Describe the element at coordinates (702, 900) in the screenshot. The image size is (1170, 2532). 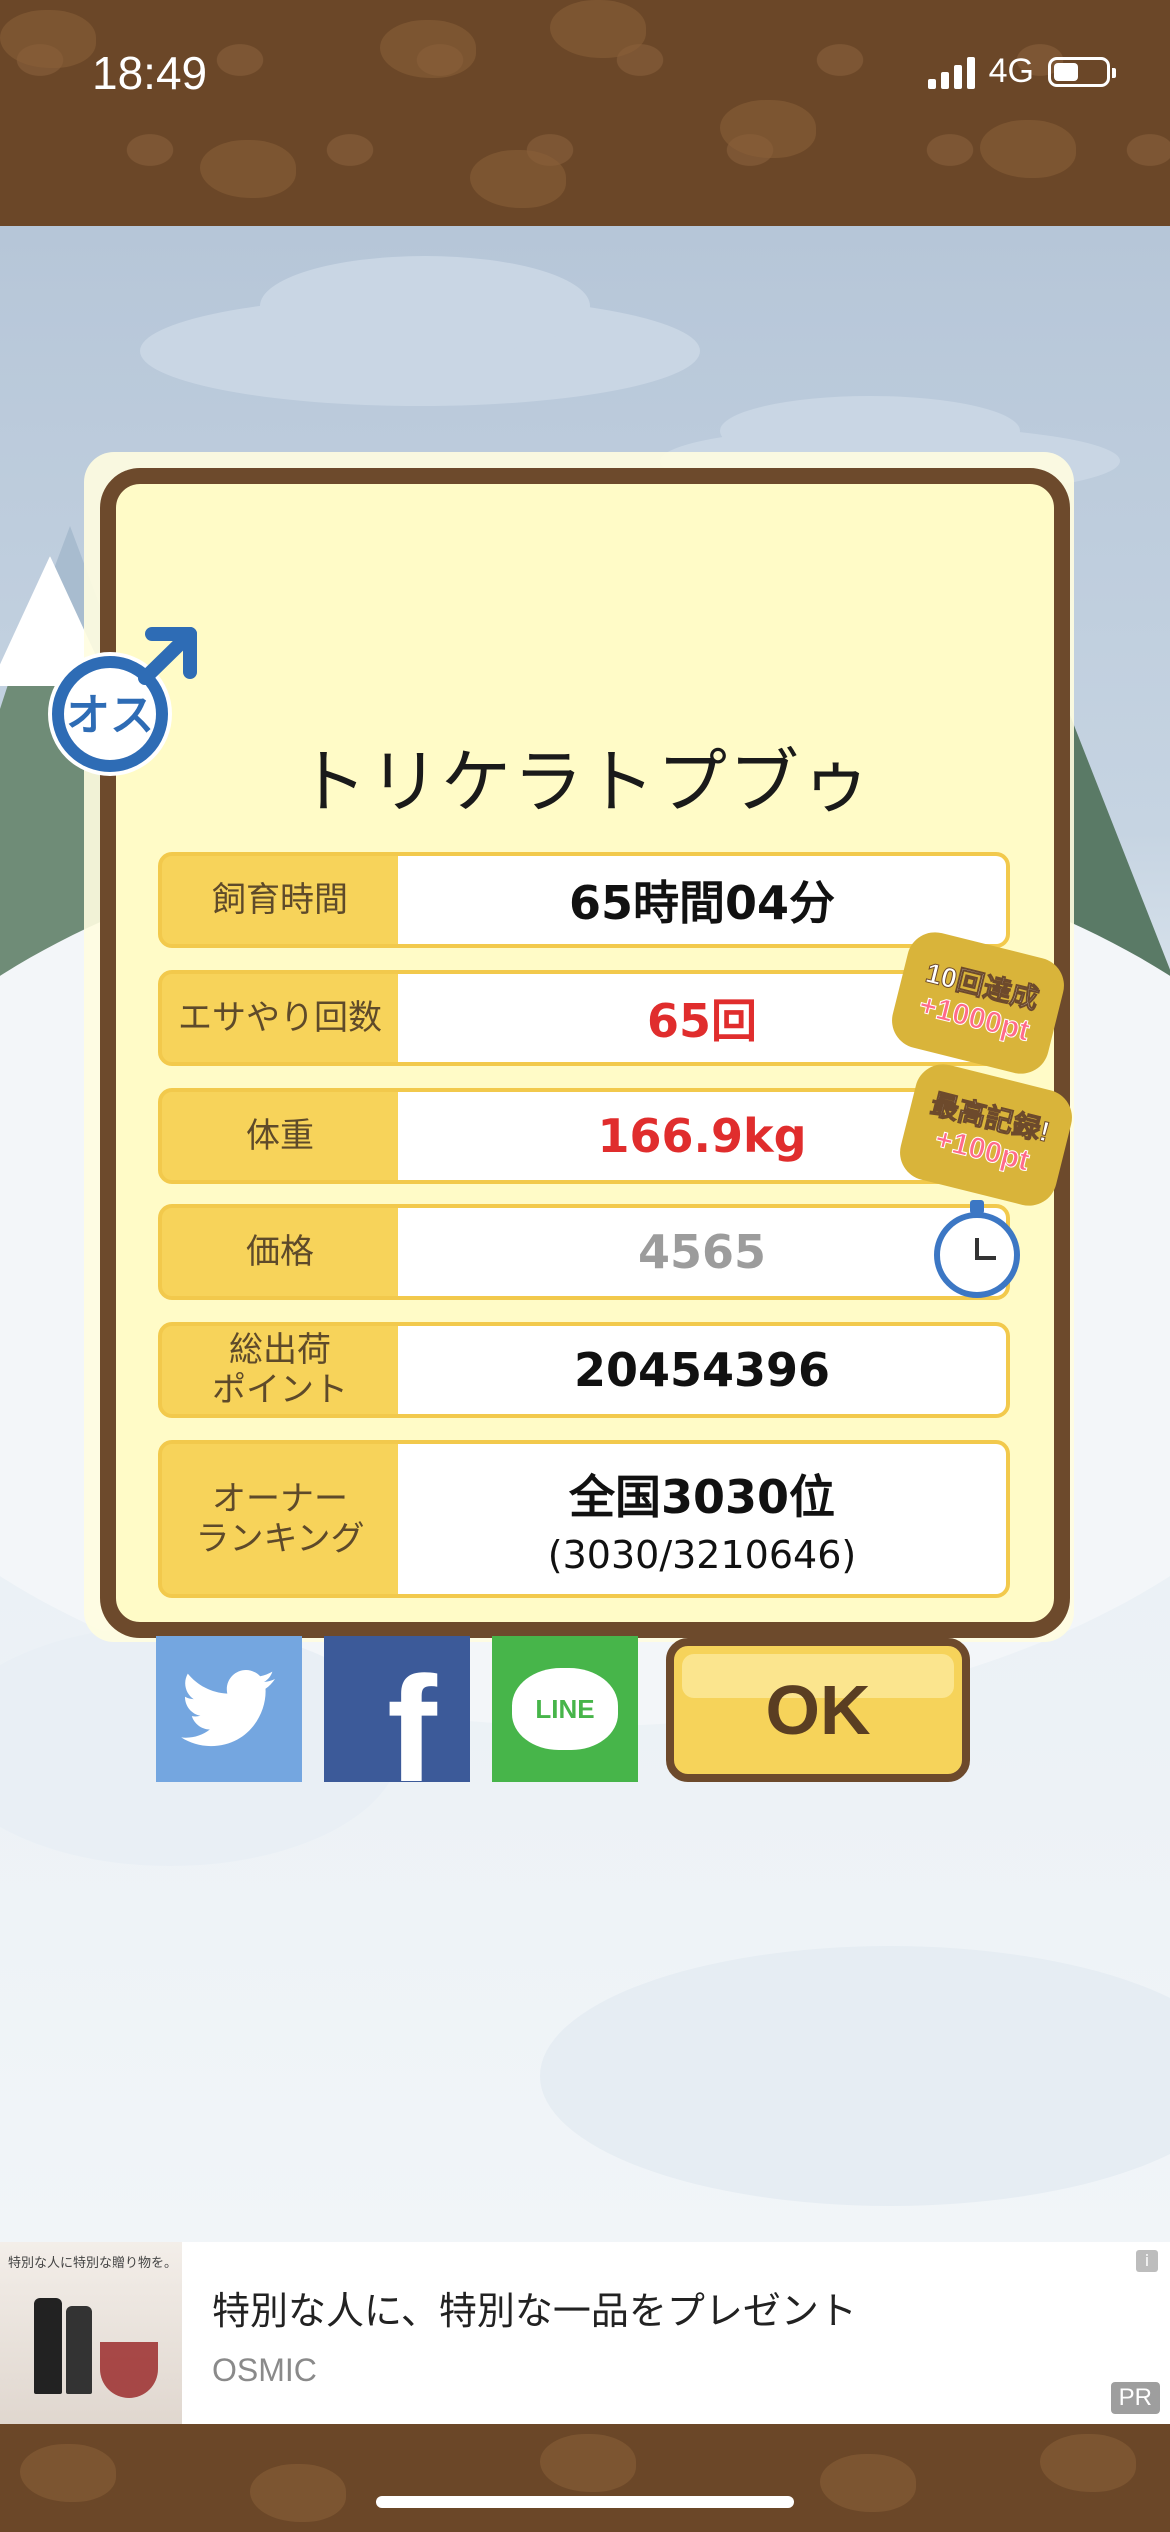
I see `stat-value: 65時間04分` at that location.